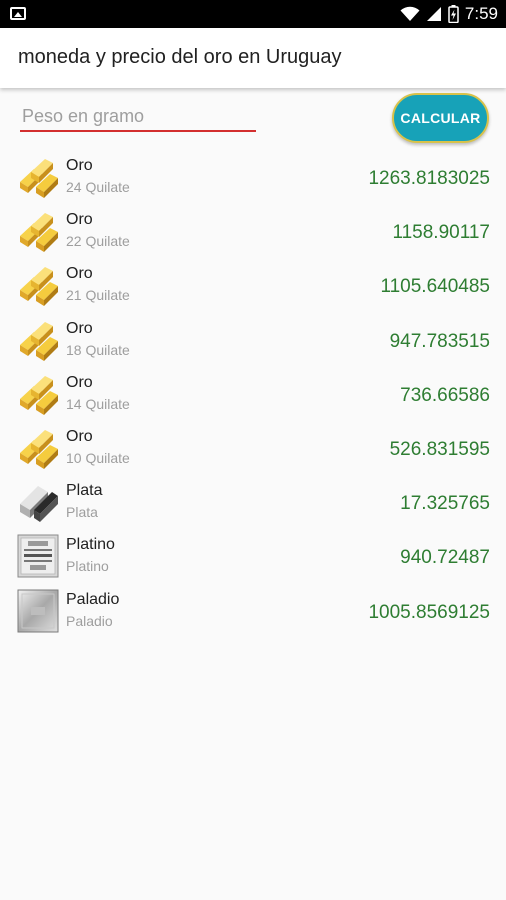  I want to click on weight-input, so click(138, 117).